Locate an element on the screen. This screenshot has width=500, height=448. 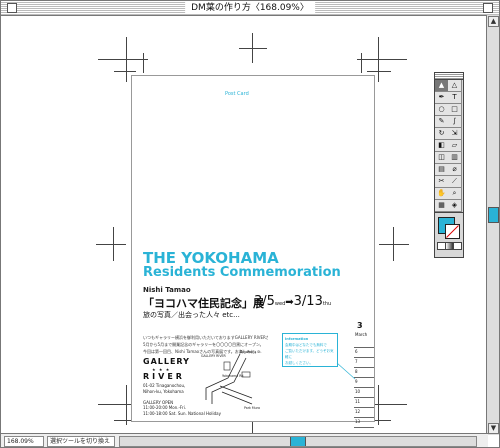
calendar-row: 9 is located at coordinates (364, 383).